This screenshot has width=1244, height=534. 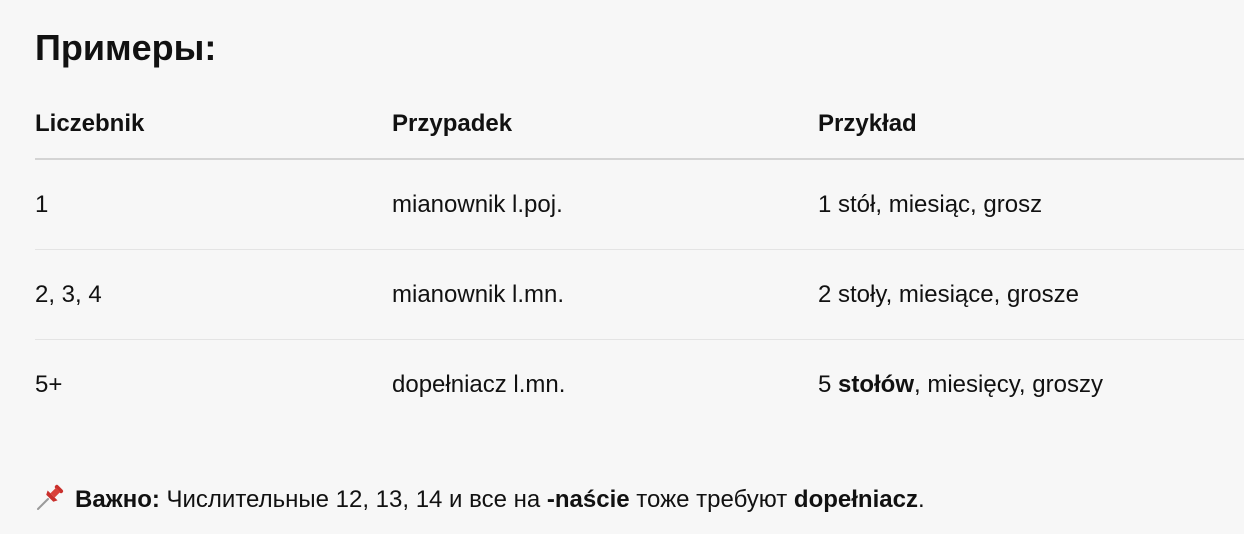 What do you see at coordinates (588, 499) in the screenshot?
I see `note-bold-suffix: -naście` at bounding box center [588, 499].